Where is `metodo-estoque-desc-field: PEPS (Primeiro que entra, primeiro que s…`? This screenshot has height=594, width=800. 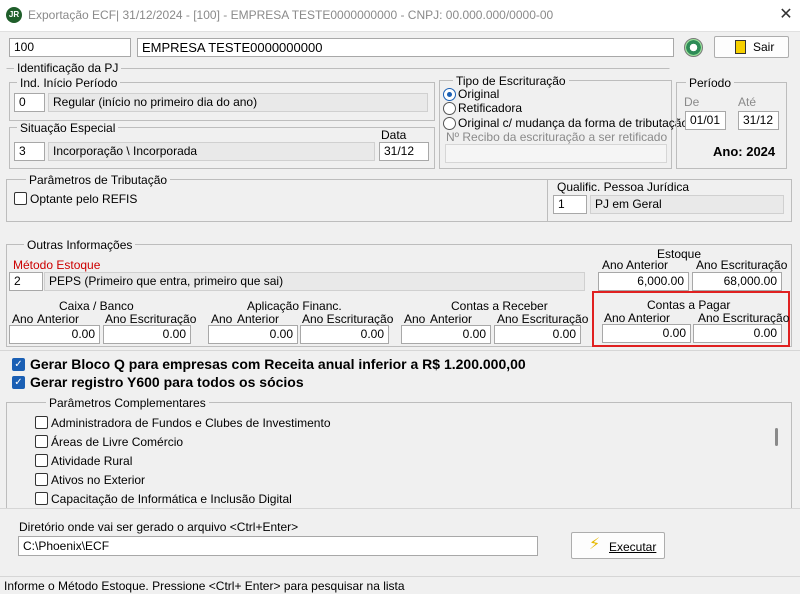
metodo-estoque-desc-field: PEPS (Primeiro que entra, primeiro que s… is located at coordinates (314, 281).